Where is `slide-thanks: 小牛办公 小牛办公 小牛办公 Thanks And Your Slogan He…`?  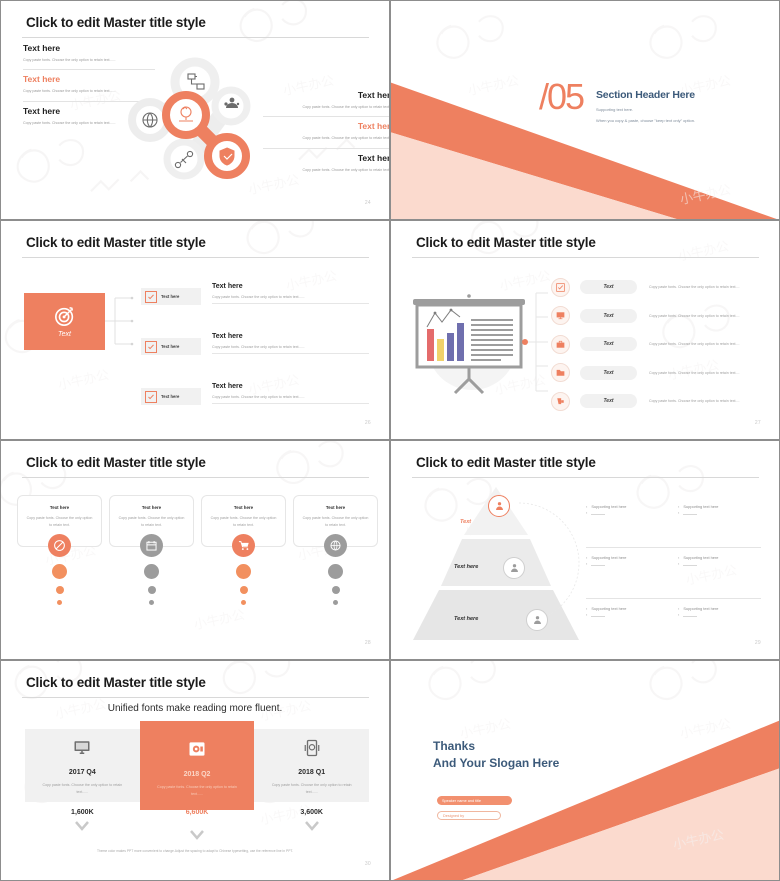
slide-thanks: 小牛办公 小牛办公 小牛办公 Thanks And Your Slogan He… is located at coordinates (585, 770).